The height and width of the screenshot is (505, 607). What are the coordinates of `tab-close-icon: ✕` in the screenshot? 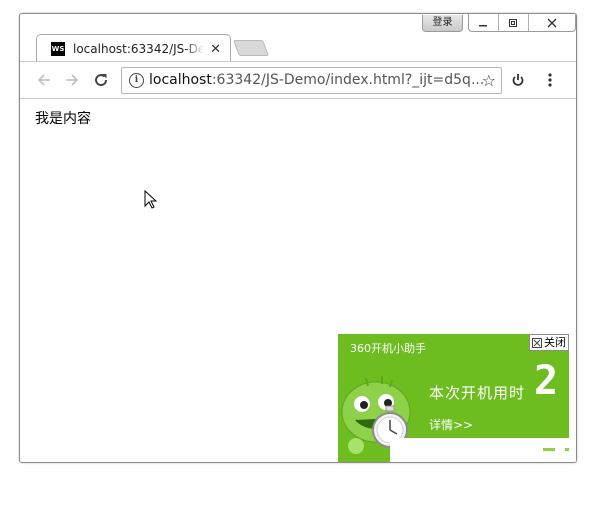 It's located at (215, 49).